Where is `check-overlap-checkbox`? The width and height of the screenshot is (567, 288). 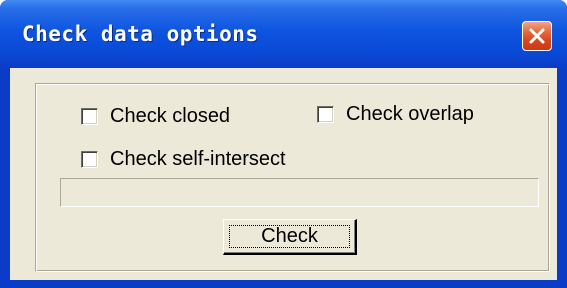
check-overlap-checkbox is located at coordinates (325, 114).